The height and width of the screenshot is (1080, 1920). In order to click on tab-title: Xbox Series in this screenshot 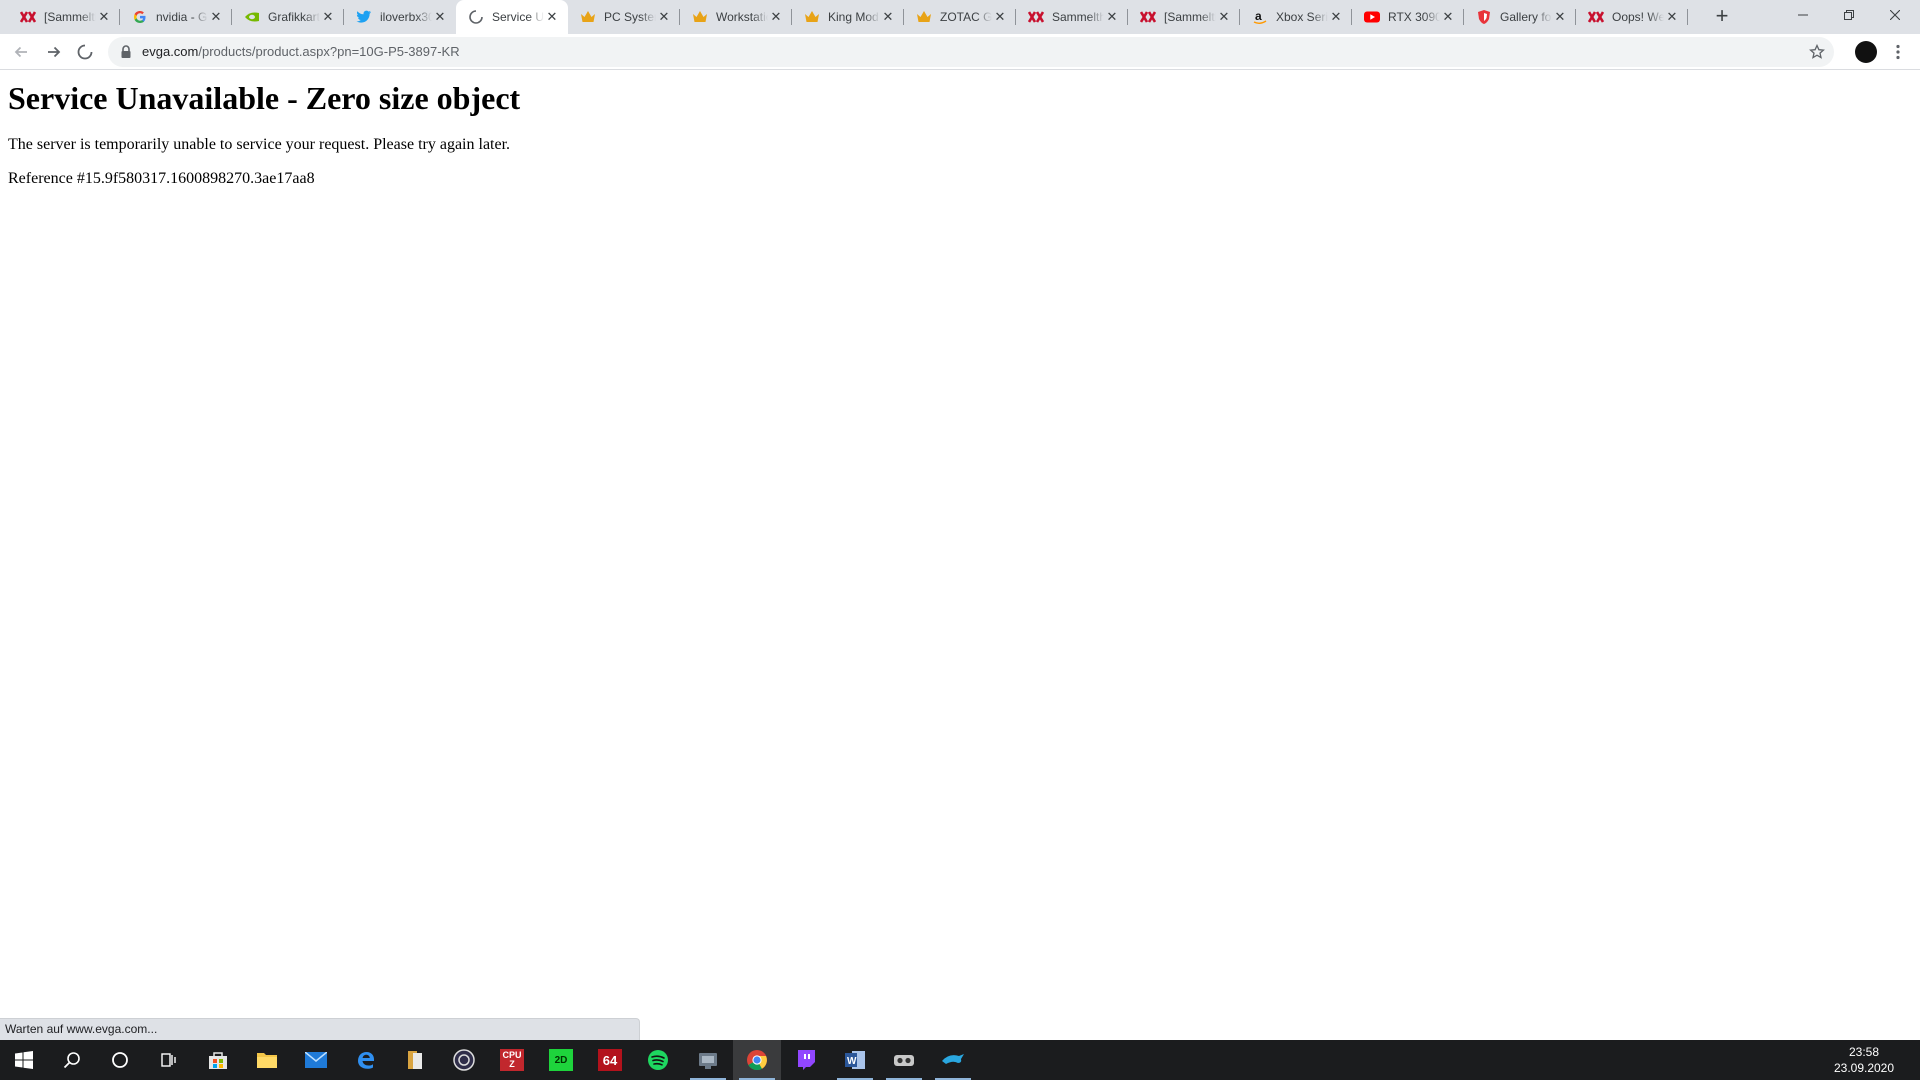, I will do `click(1302, 17)`.